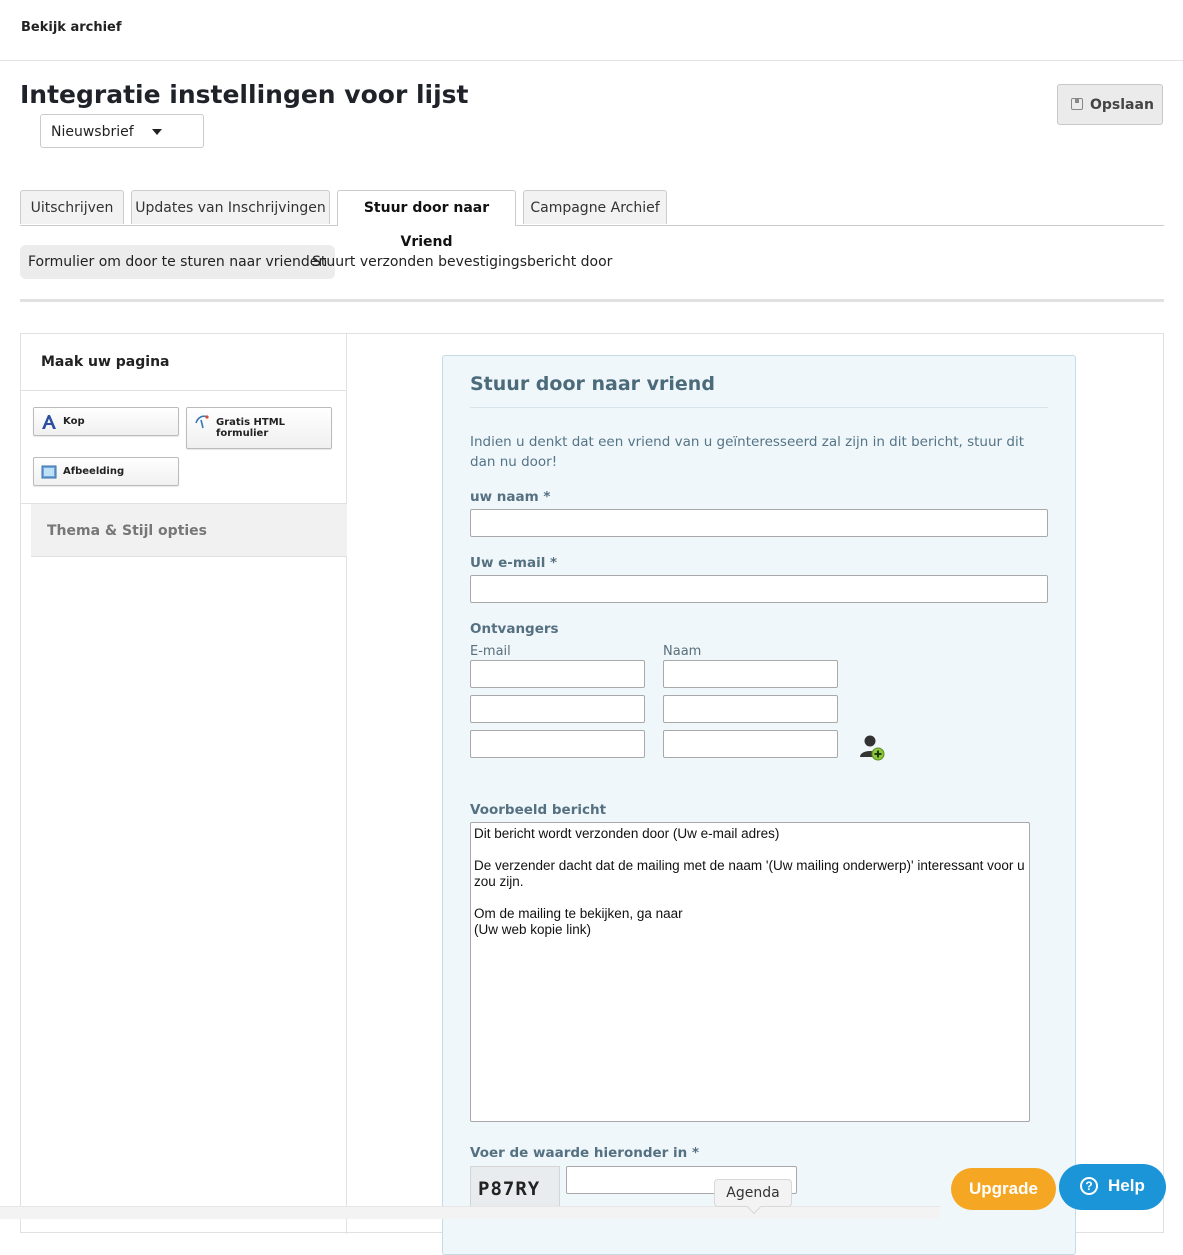 This screenshot has width=1183, height=1255. Describe the element at coordinates (184, 362) in the screenshot. I see `sidebar-header: Maak uw pagina` at that location.